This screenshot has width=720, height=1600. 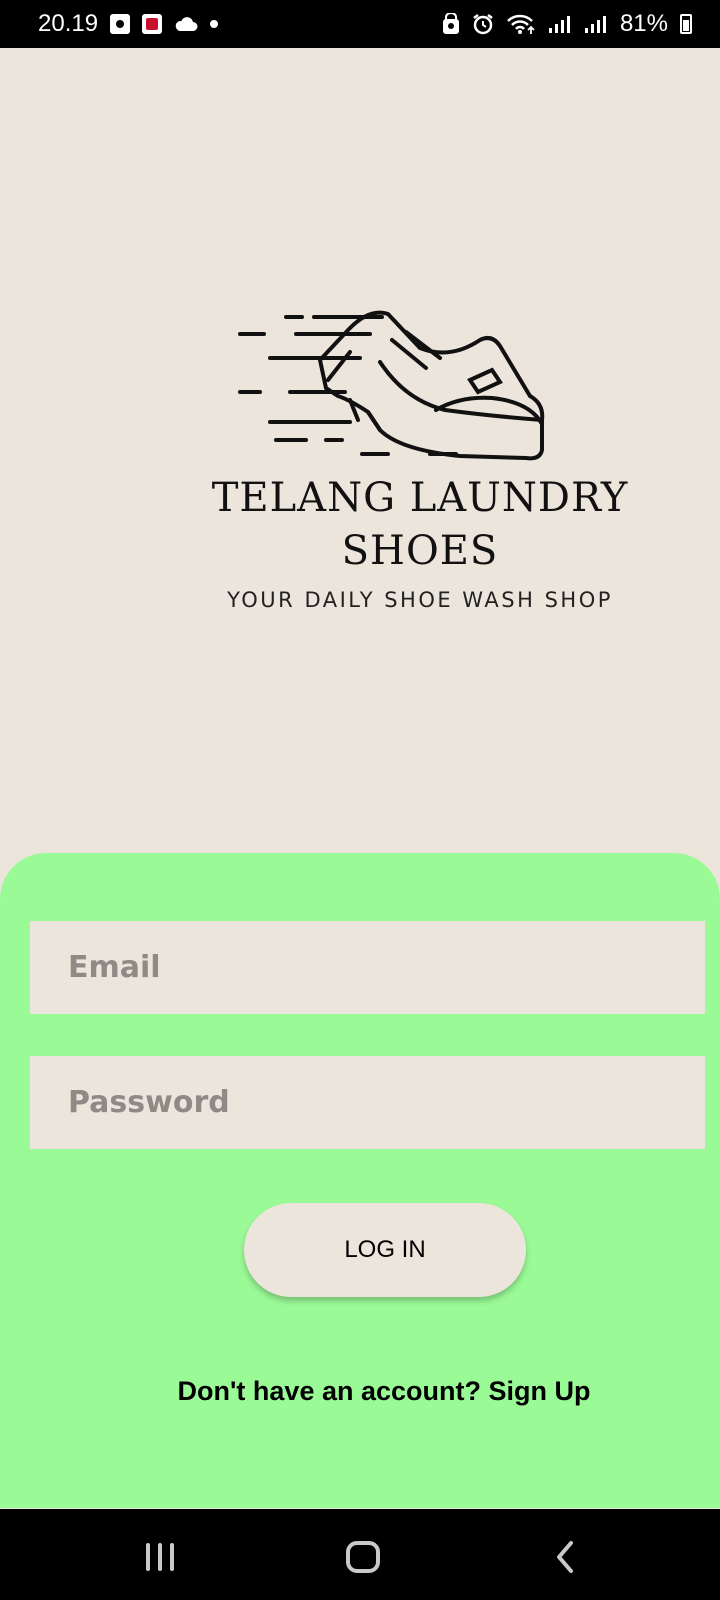 I want to click on brand-name: TELANG LAUNDRY, so click(x=420, y=498).